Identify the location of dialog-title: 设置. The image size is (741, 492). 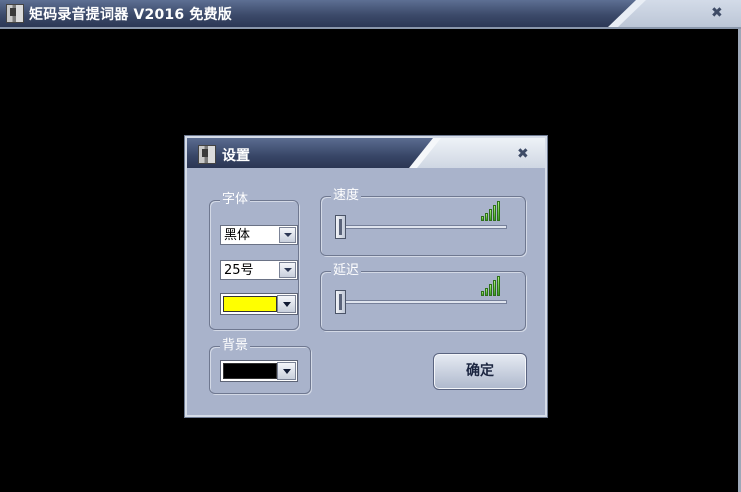
(236, 156).